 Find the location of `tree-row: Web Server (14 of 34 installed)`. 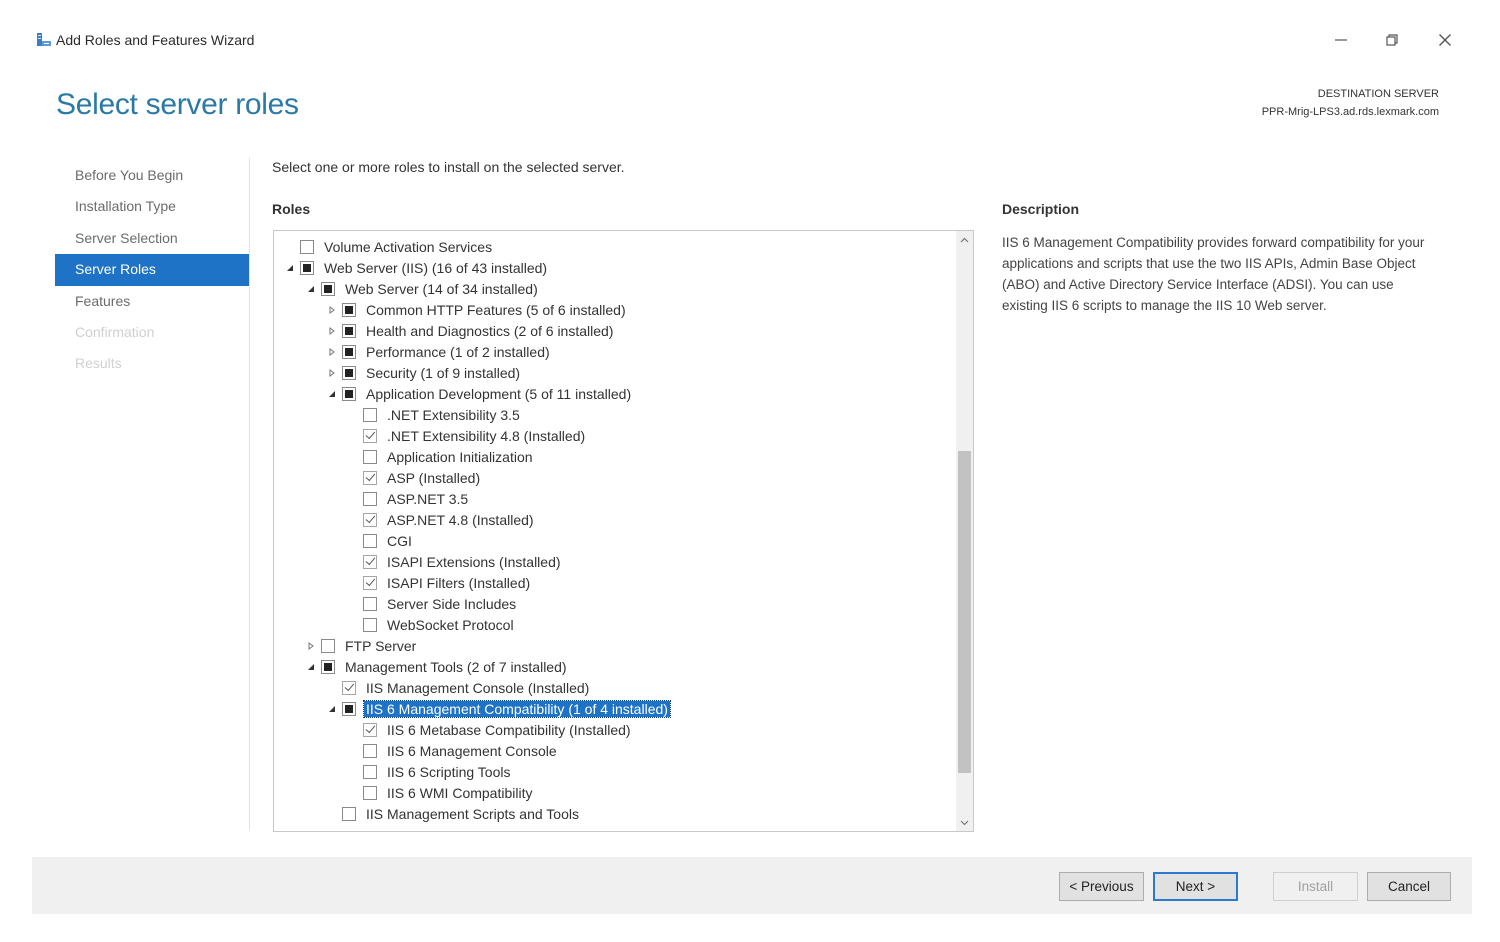

tree-row: Web Server (14 of 34 installed) is located at coordinates (614, 288).